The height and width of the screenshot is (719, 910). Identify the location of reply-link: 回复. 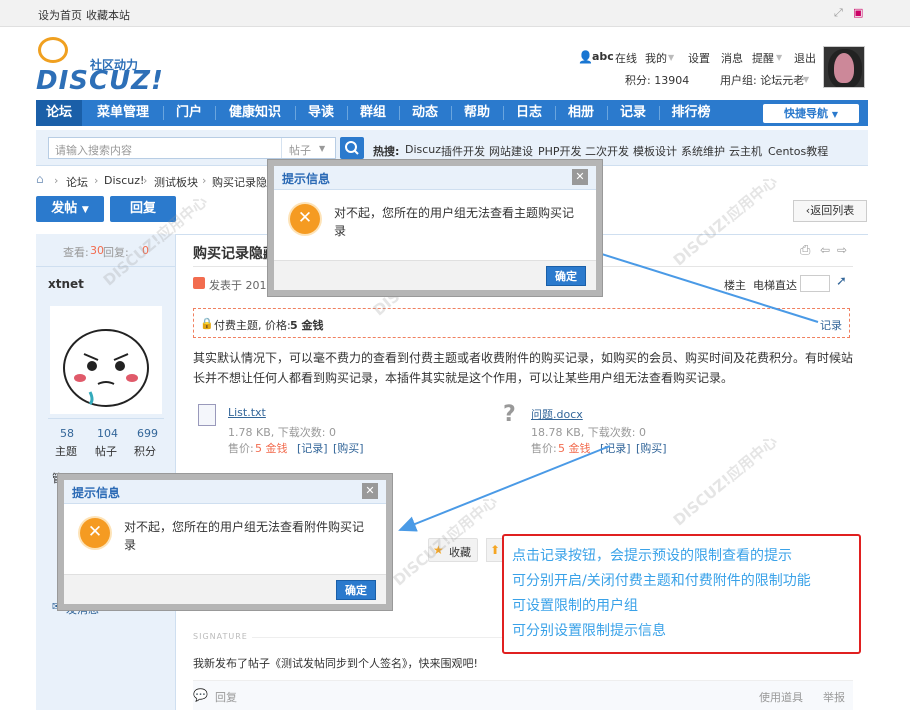
(226, 697).